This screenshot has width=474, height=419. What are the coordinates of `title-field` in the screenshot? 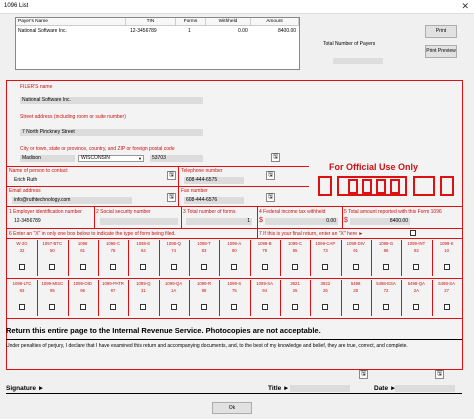 It's located at (320, 388).